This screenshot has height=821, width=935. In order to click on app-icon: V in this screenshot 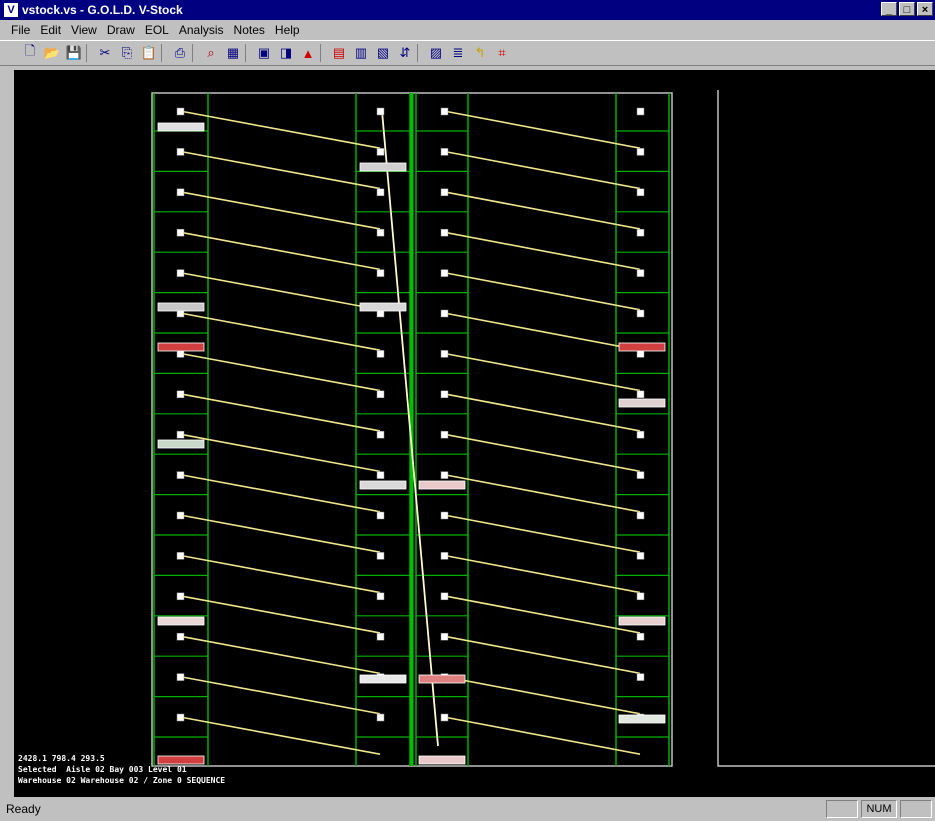, I will do `click(11, 10)`.